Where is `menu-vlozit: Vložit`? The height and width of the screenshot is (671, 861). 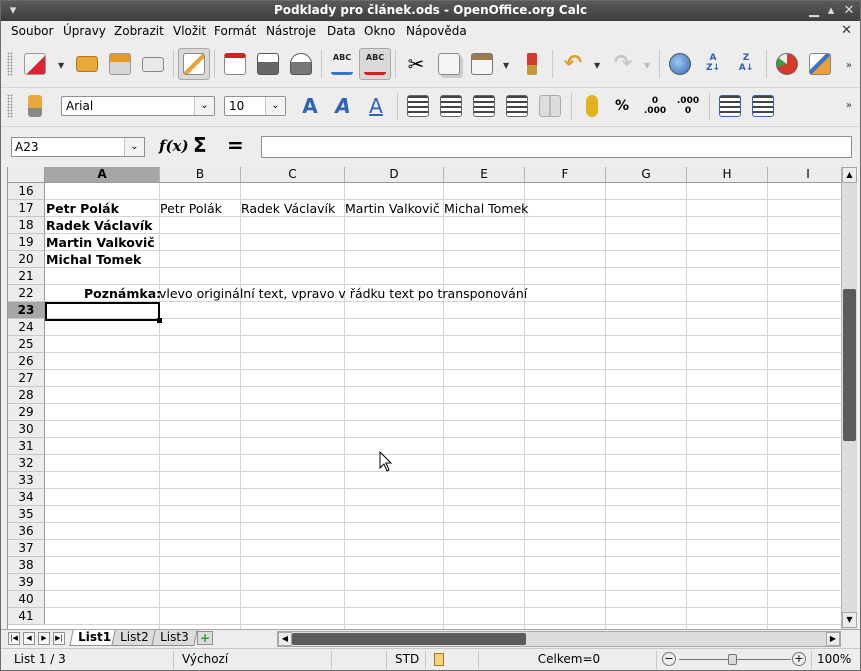
menu-vlozit: Vložit is located at coordinates (189, 31).